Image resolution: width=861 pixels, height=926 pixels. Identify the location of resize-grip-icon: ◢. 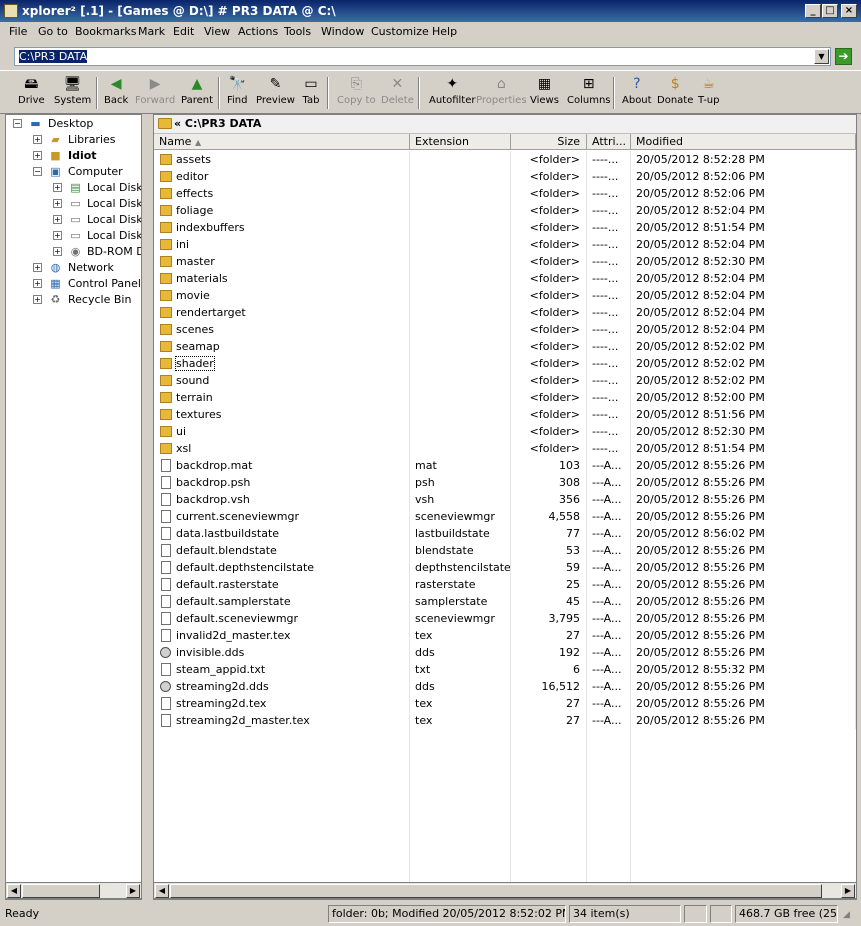
(846, 915).